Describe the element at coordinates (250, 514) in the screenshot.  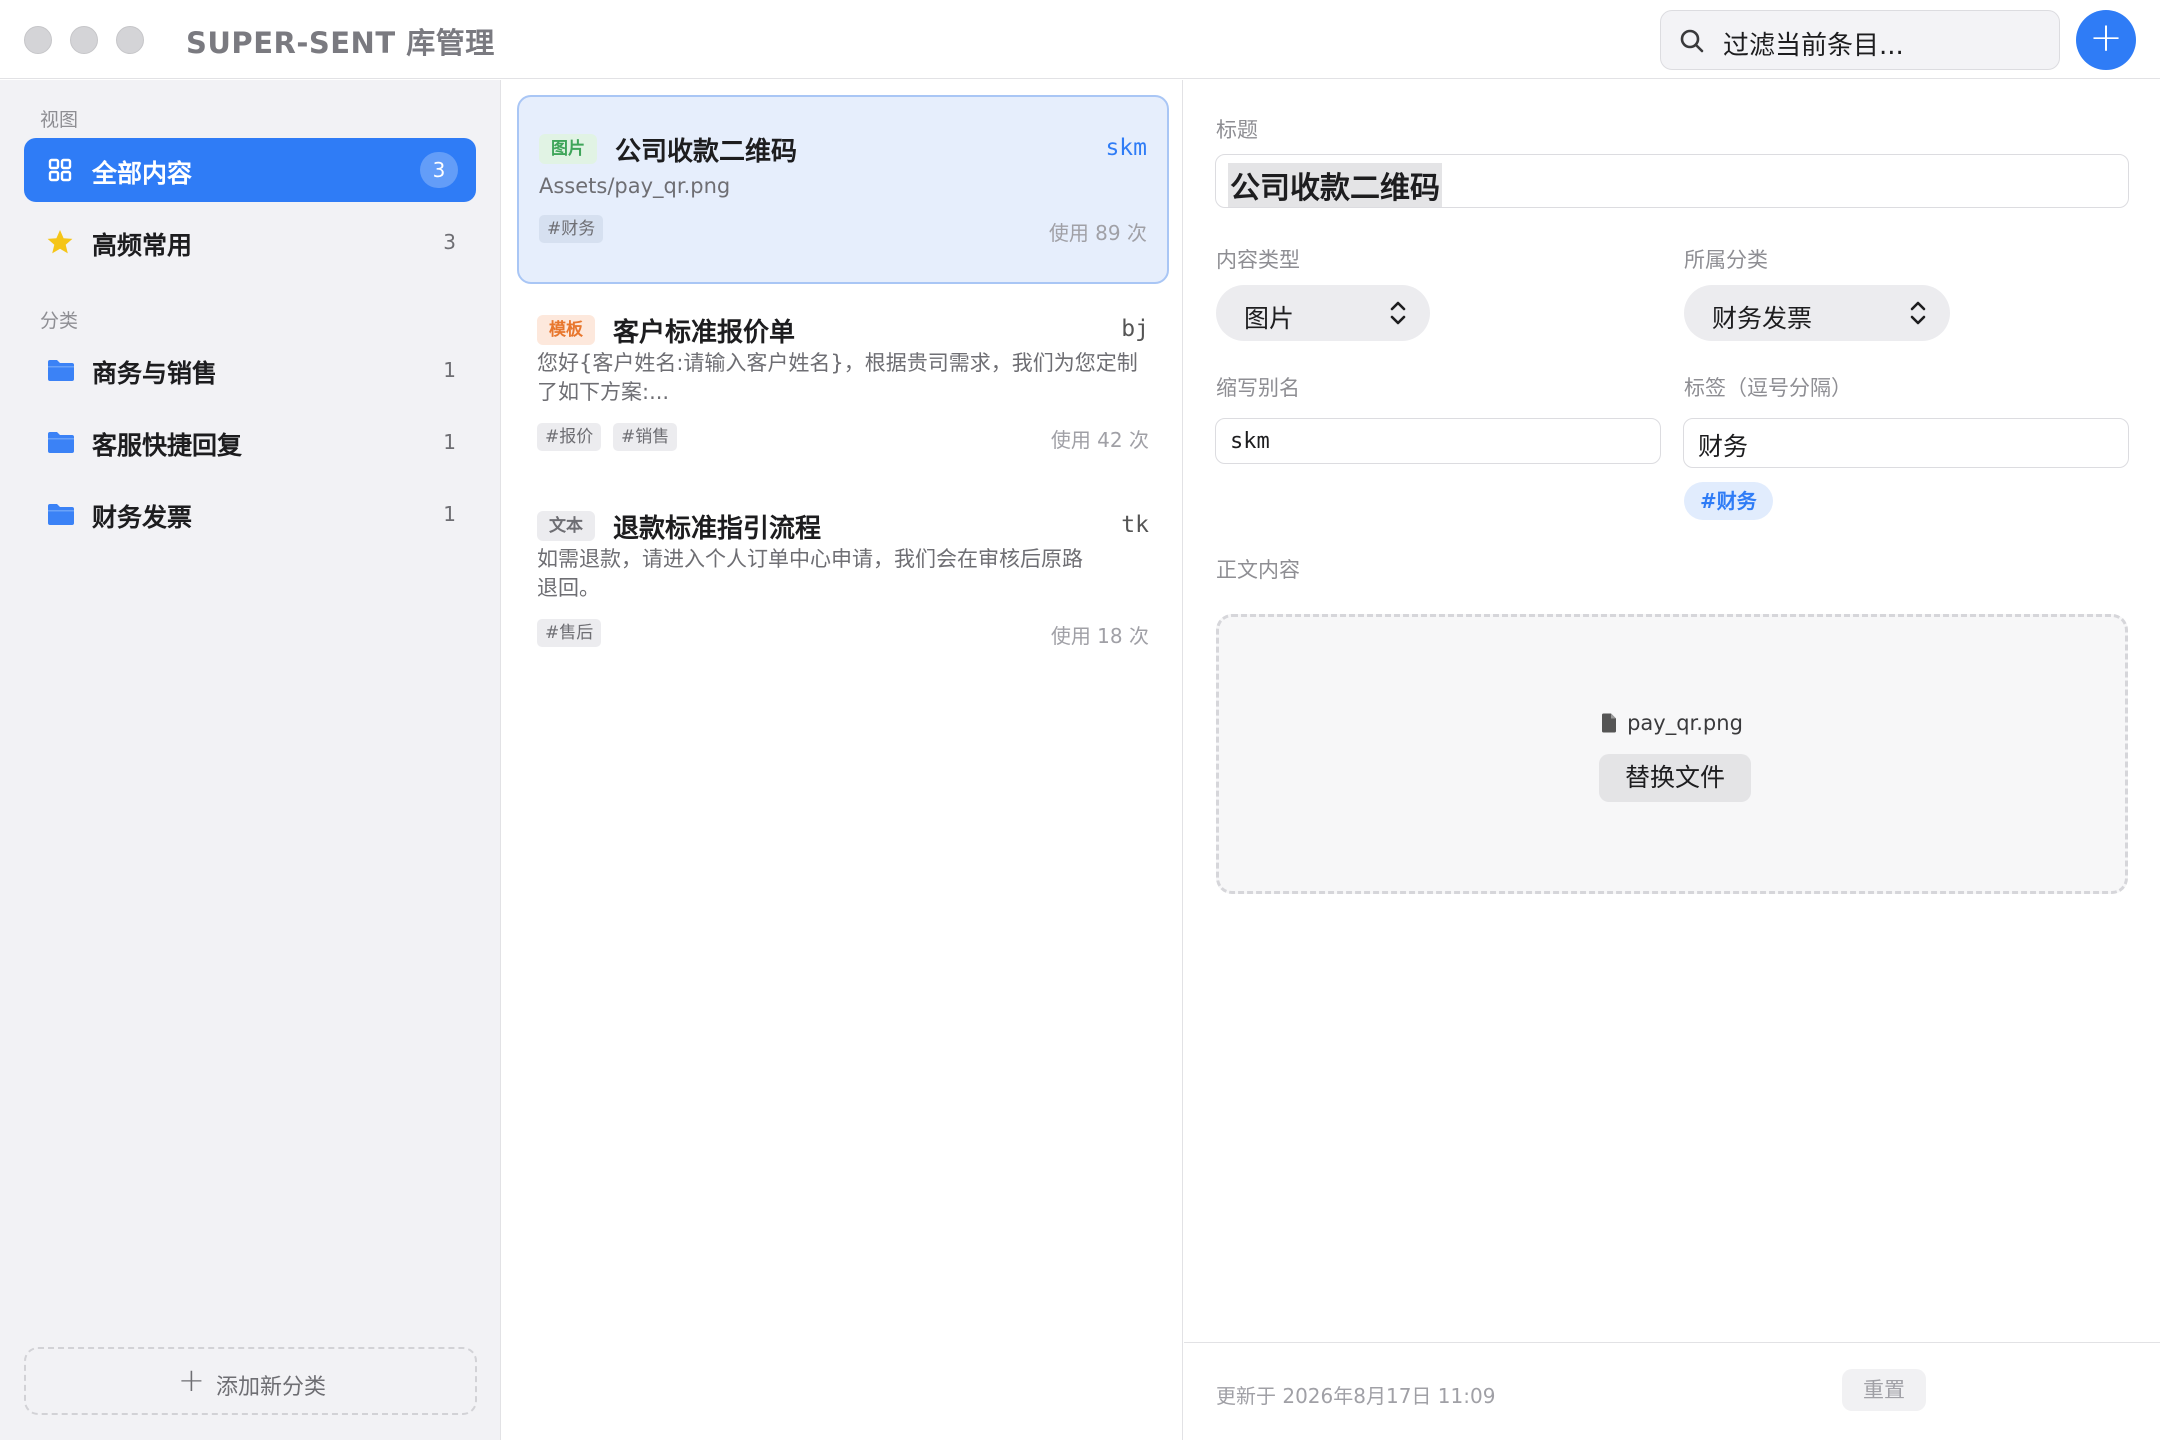
I see `sidebar-item-finance-invoice: 财务发票 1` at that location.